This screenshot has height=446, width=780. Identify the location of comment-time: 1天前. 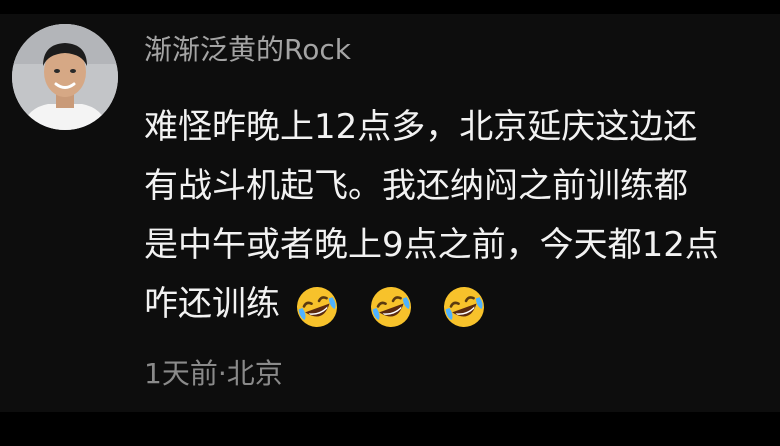
(181, 373).